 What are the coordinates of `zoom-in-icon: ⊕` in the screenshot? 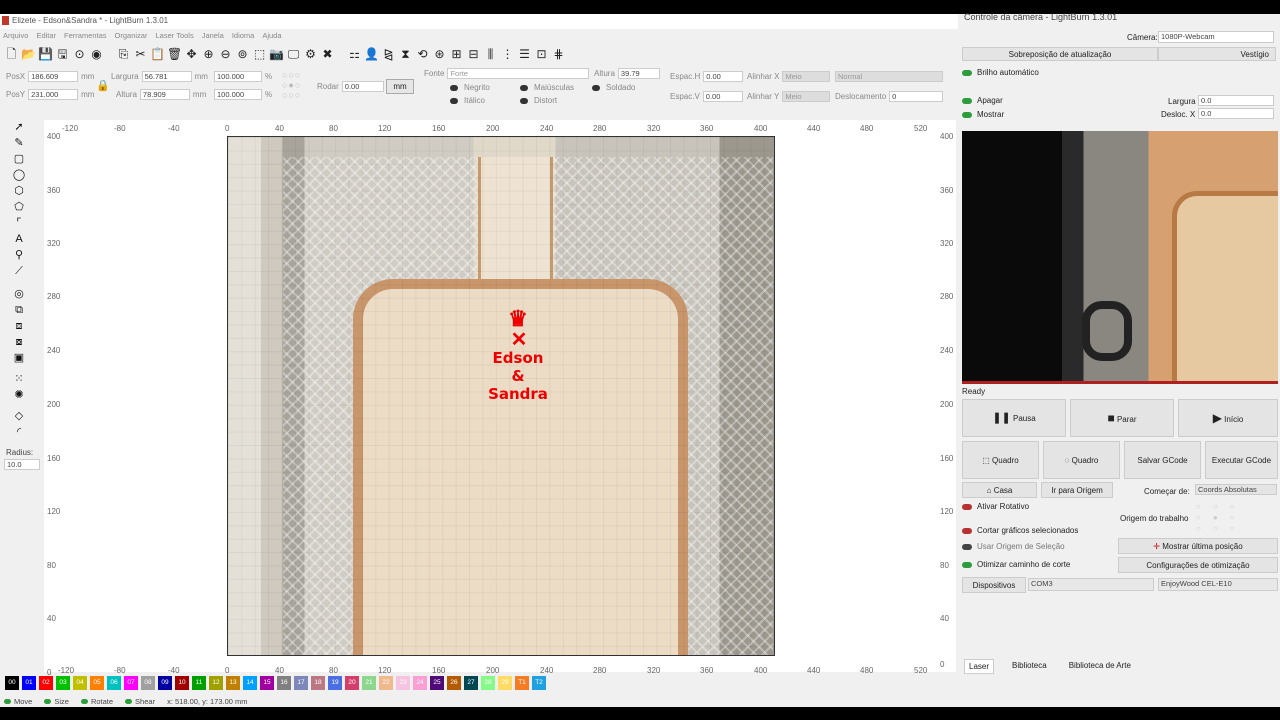 It's located at (208, 54).